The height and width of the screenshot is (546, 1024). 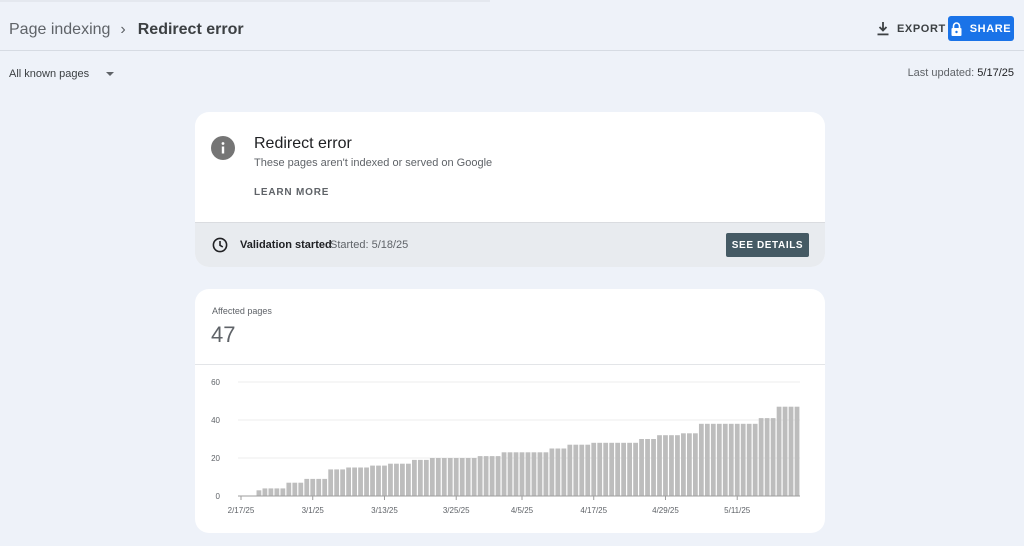 I want to click on export-button: EXPORT, so click(x=911, y=29).